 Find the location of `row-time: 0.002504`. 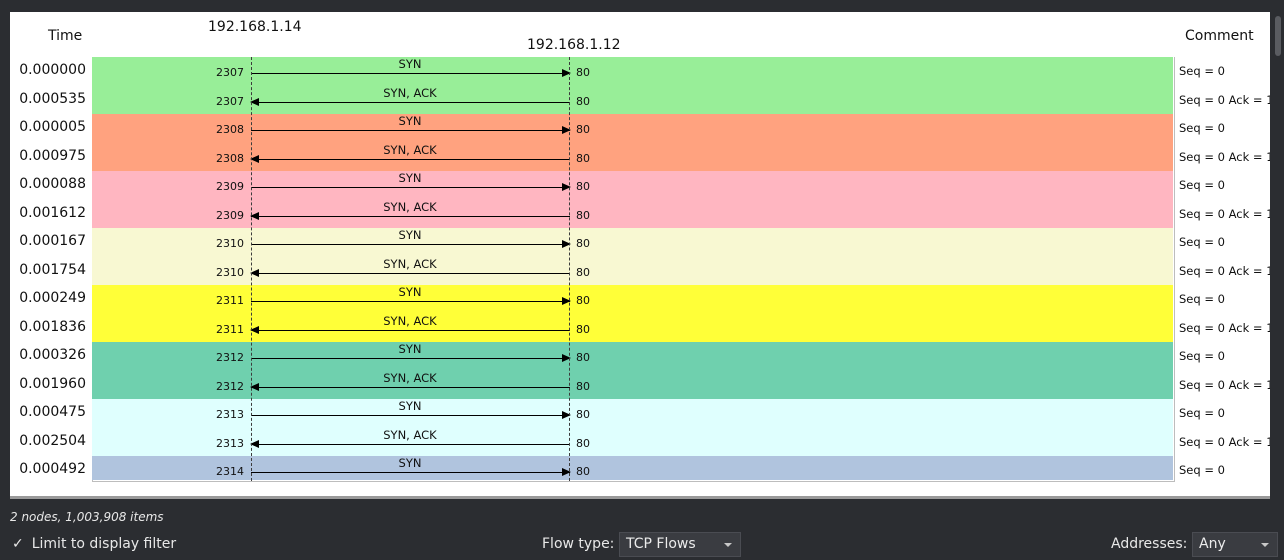

row-time: 0.002504 is located at coordinates (50, 441).